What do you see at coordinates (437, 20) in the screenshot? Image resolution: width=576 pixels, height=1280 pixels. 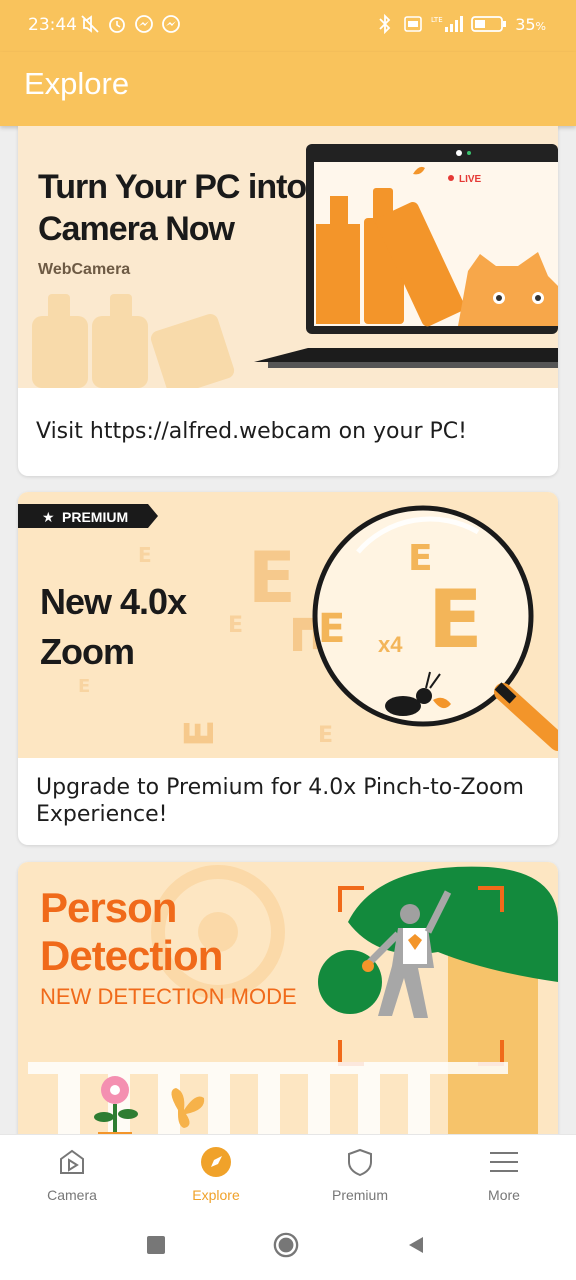 I see `svg-text: LTE` at bounding box center [437, 20].